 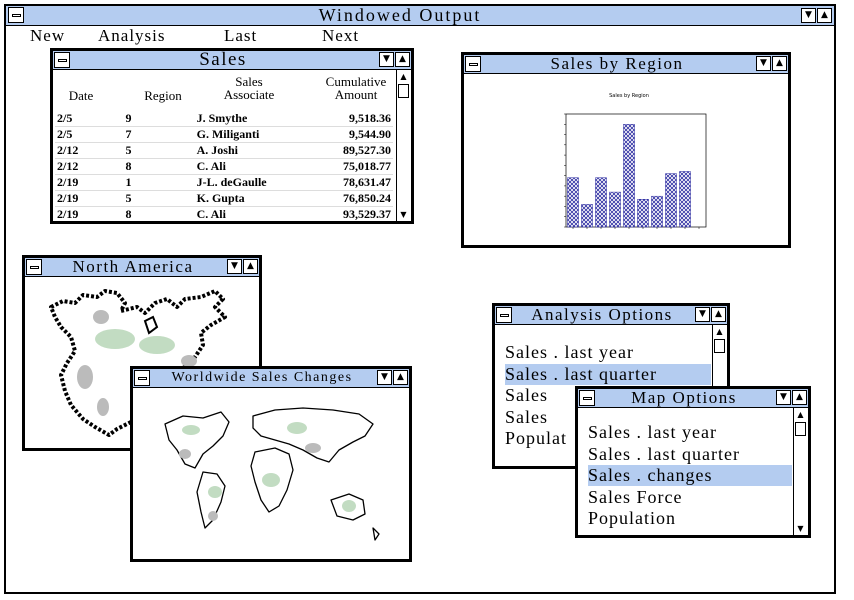 I want to click on table-row: 2/19 1 J-L. deGaulle 78,631.47, so click(x=224, y=182).